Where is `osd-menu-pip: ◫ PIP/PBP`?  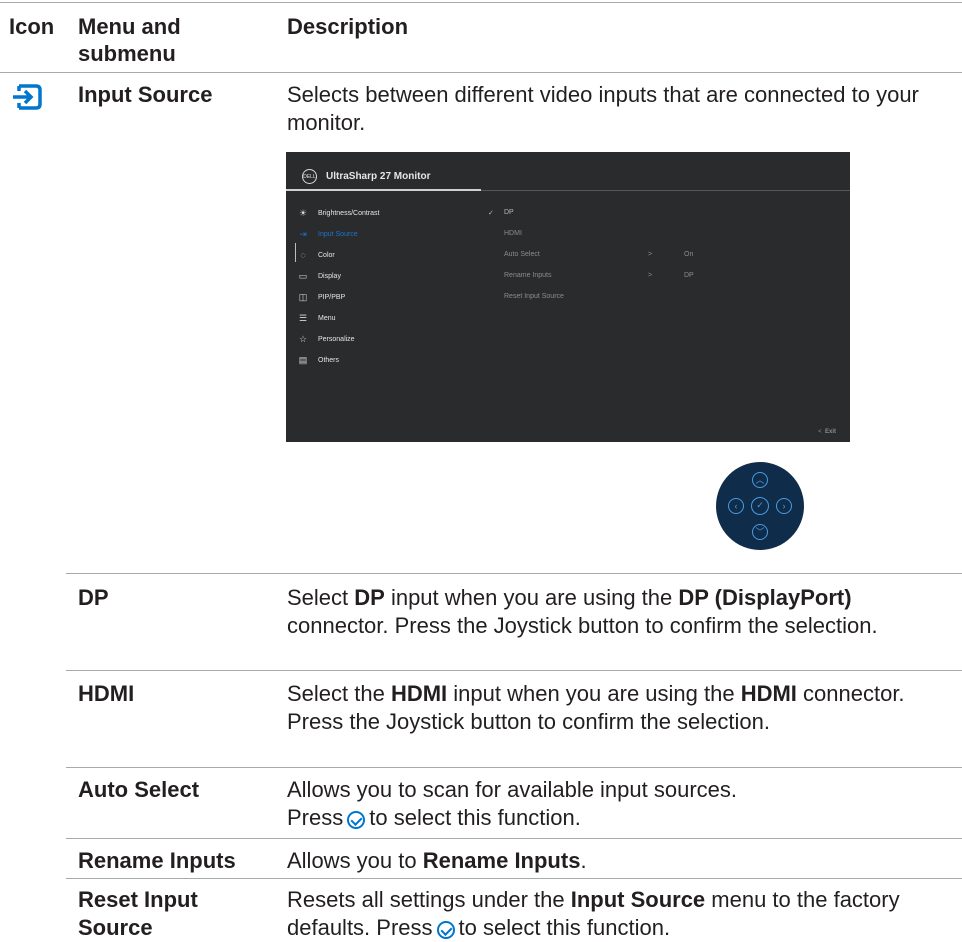
osd-menu-pip: ◫ PIP/PBP is located at coordinates (322, 297).